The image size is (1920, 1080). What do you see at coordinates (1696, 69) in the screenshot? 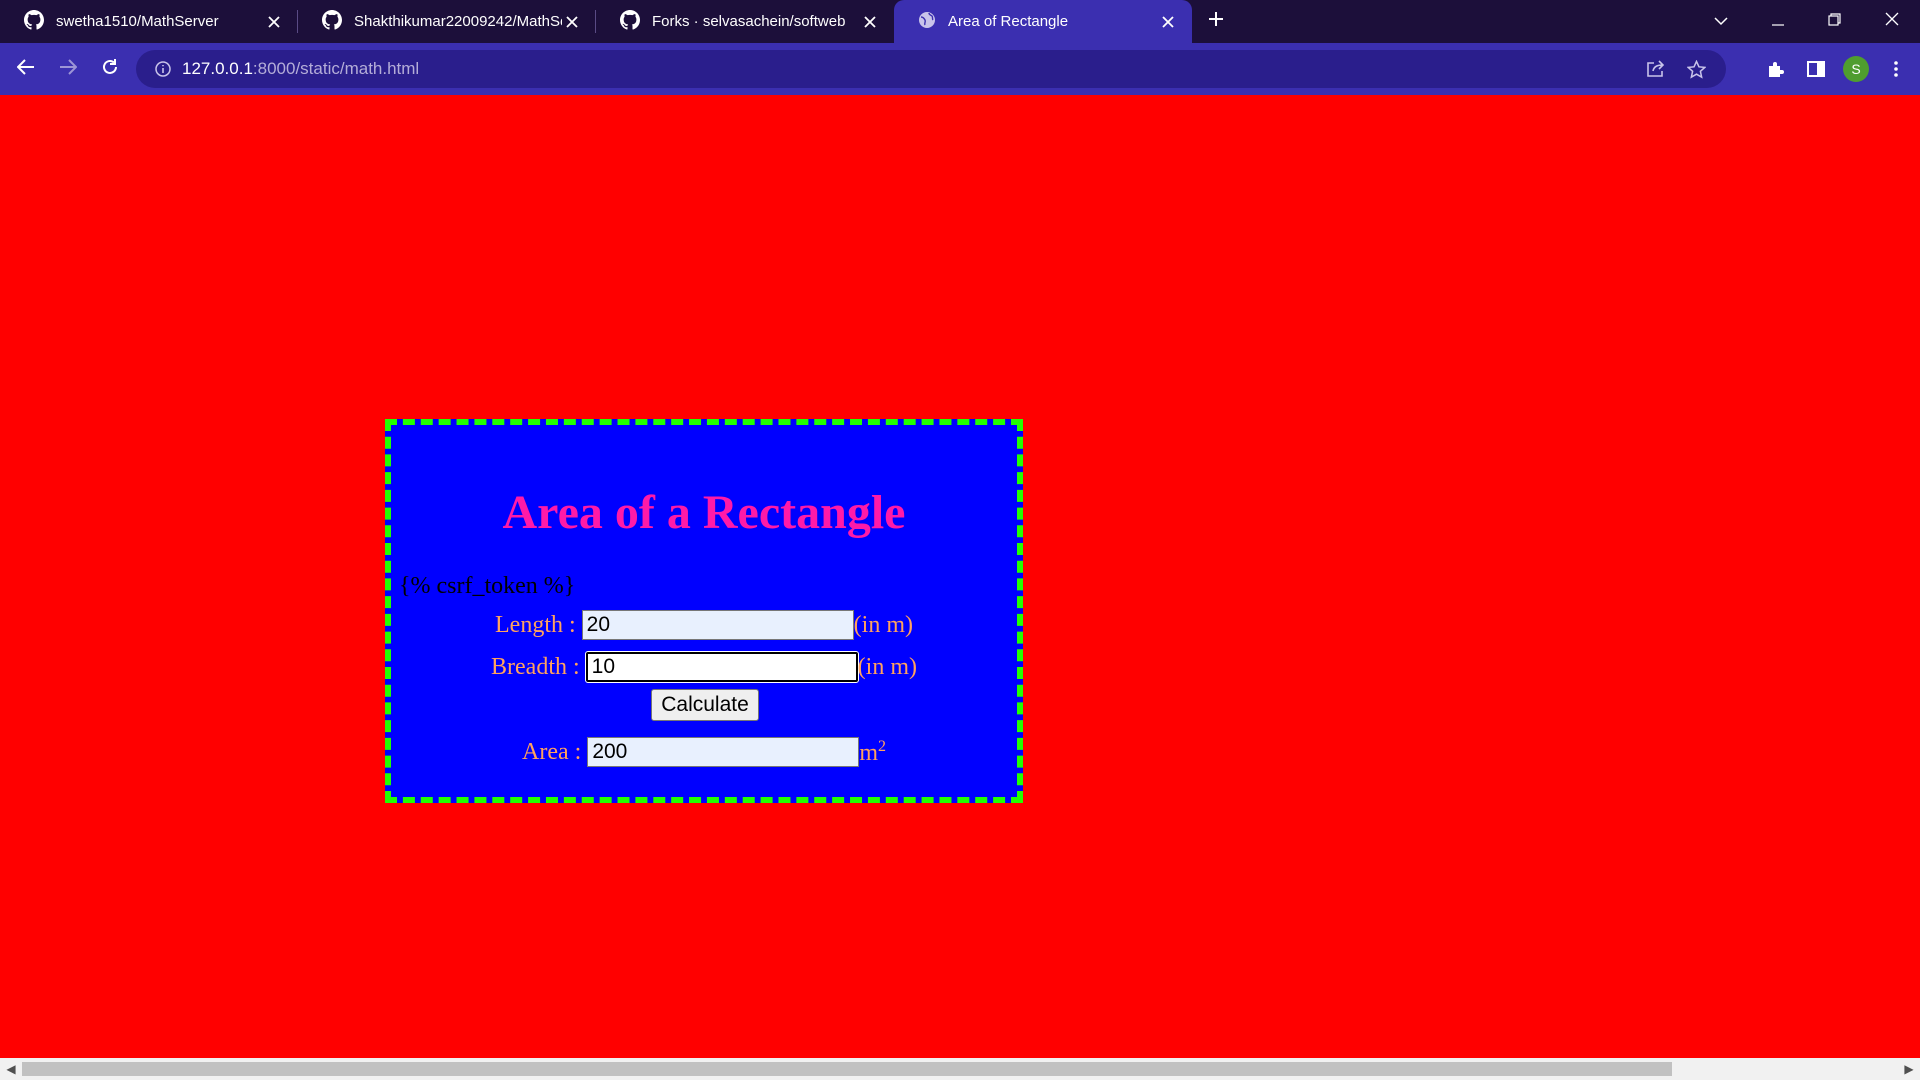
I see `star-icon` at bounding box center [1696, 69].